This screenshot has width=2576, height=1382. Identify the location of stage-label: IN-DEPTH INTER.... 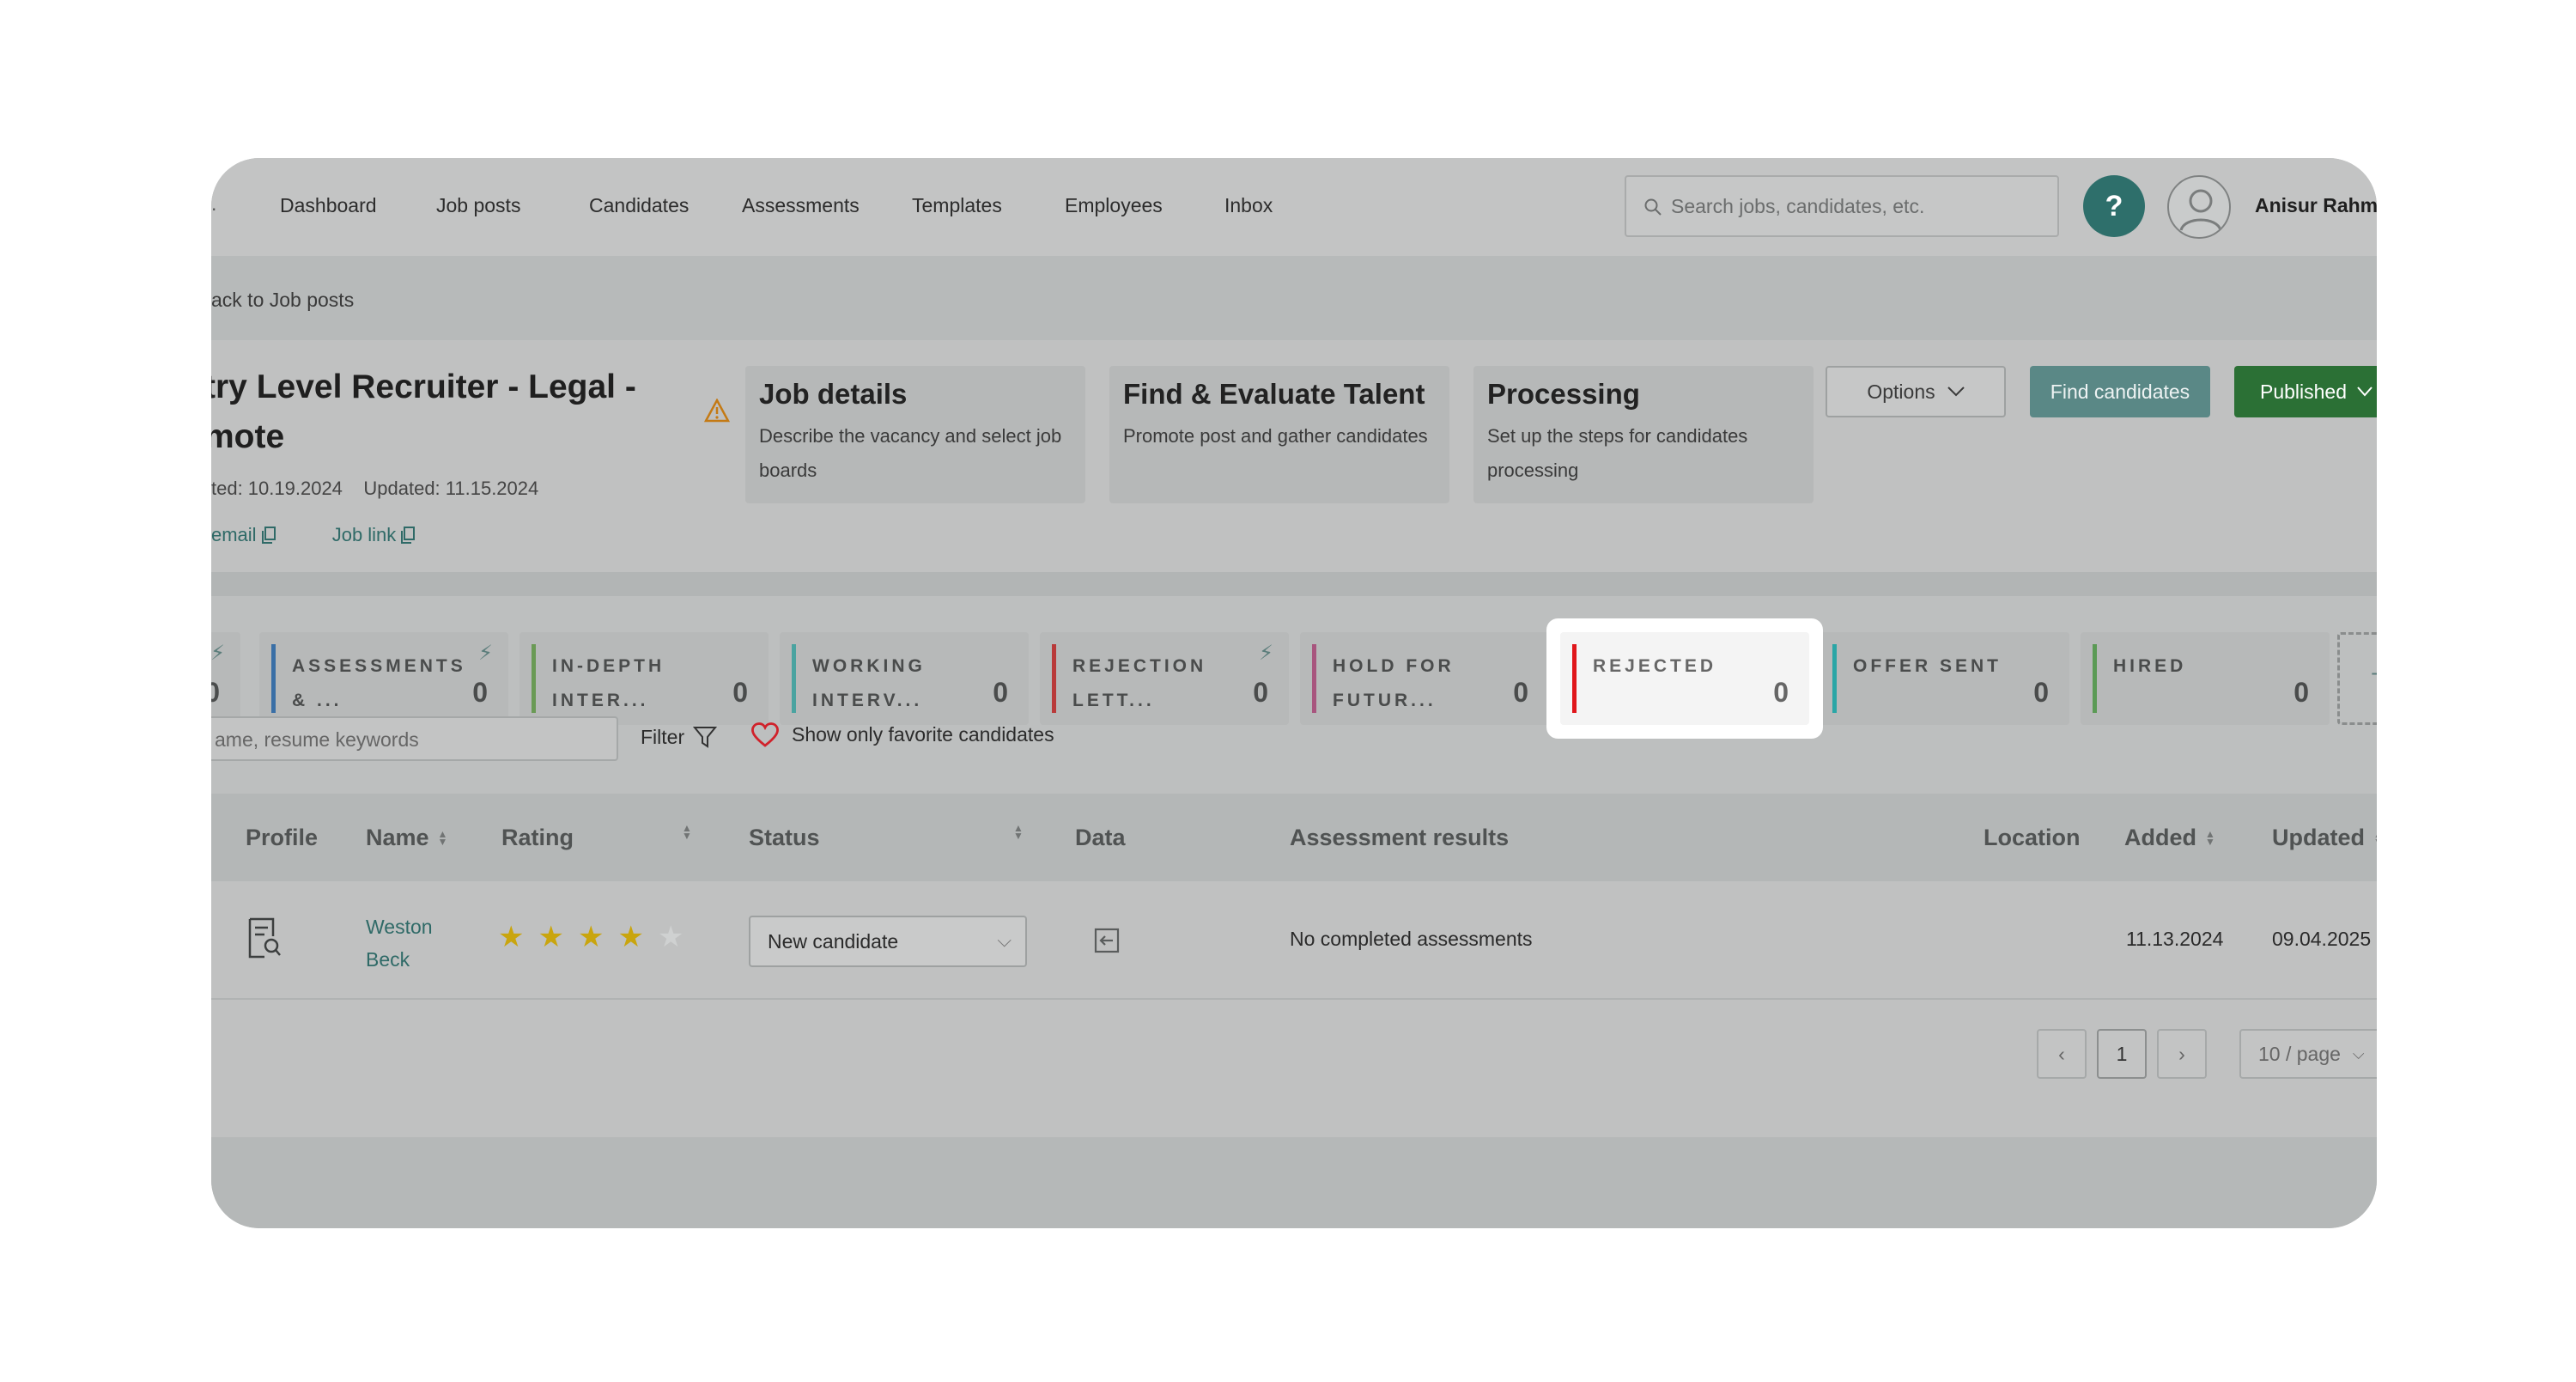
(608, 683).